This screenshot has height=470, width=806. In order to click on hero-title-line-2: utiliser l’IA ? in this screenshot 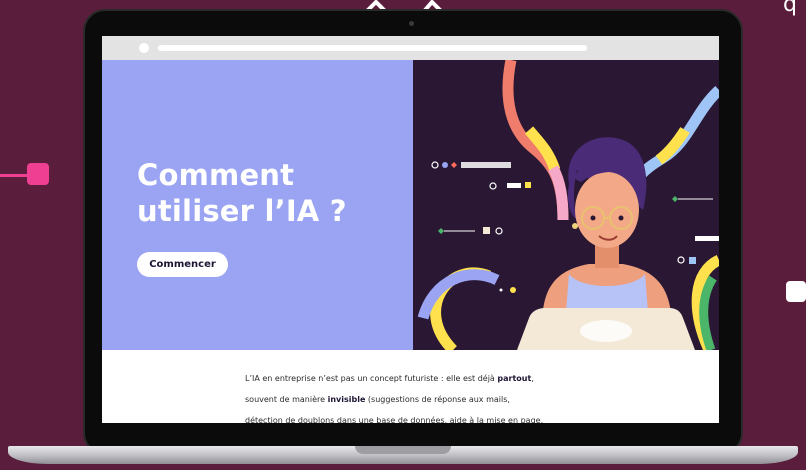, I will do `click(242, 211)`.